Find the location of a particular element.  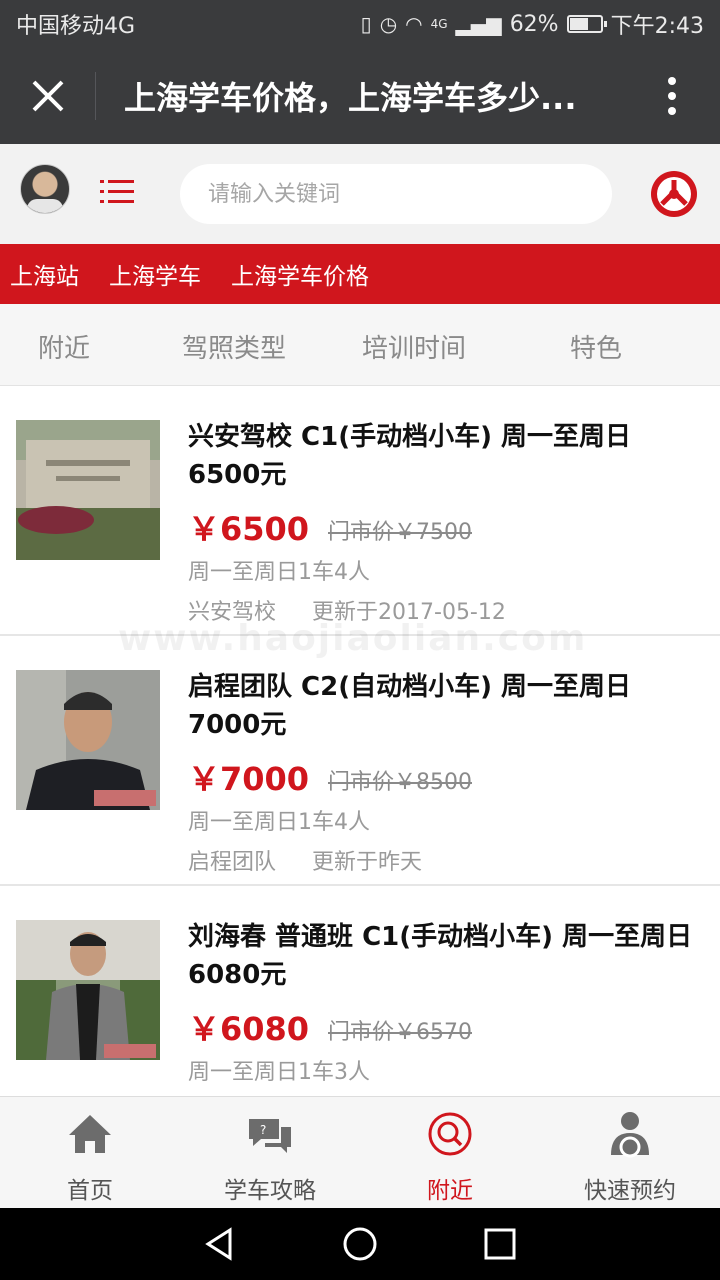

clock: 下午2:43 is located at coordinates (657, 26).